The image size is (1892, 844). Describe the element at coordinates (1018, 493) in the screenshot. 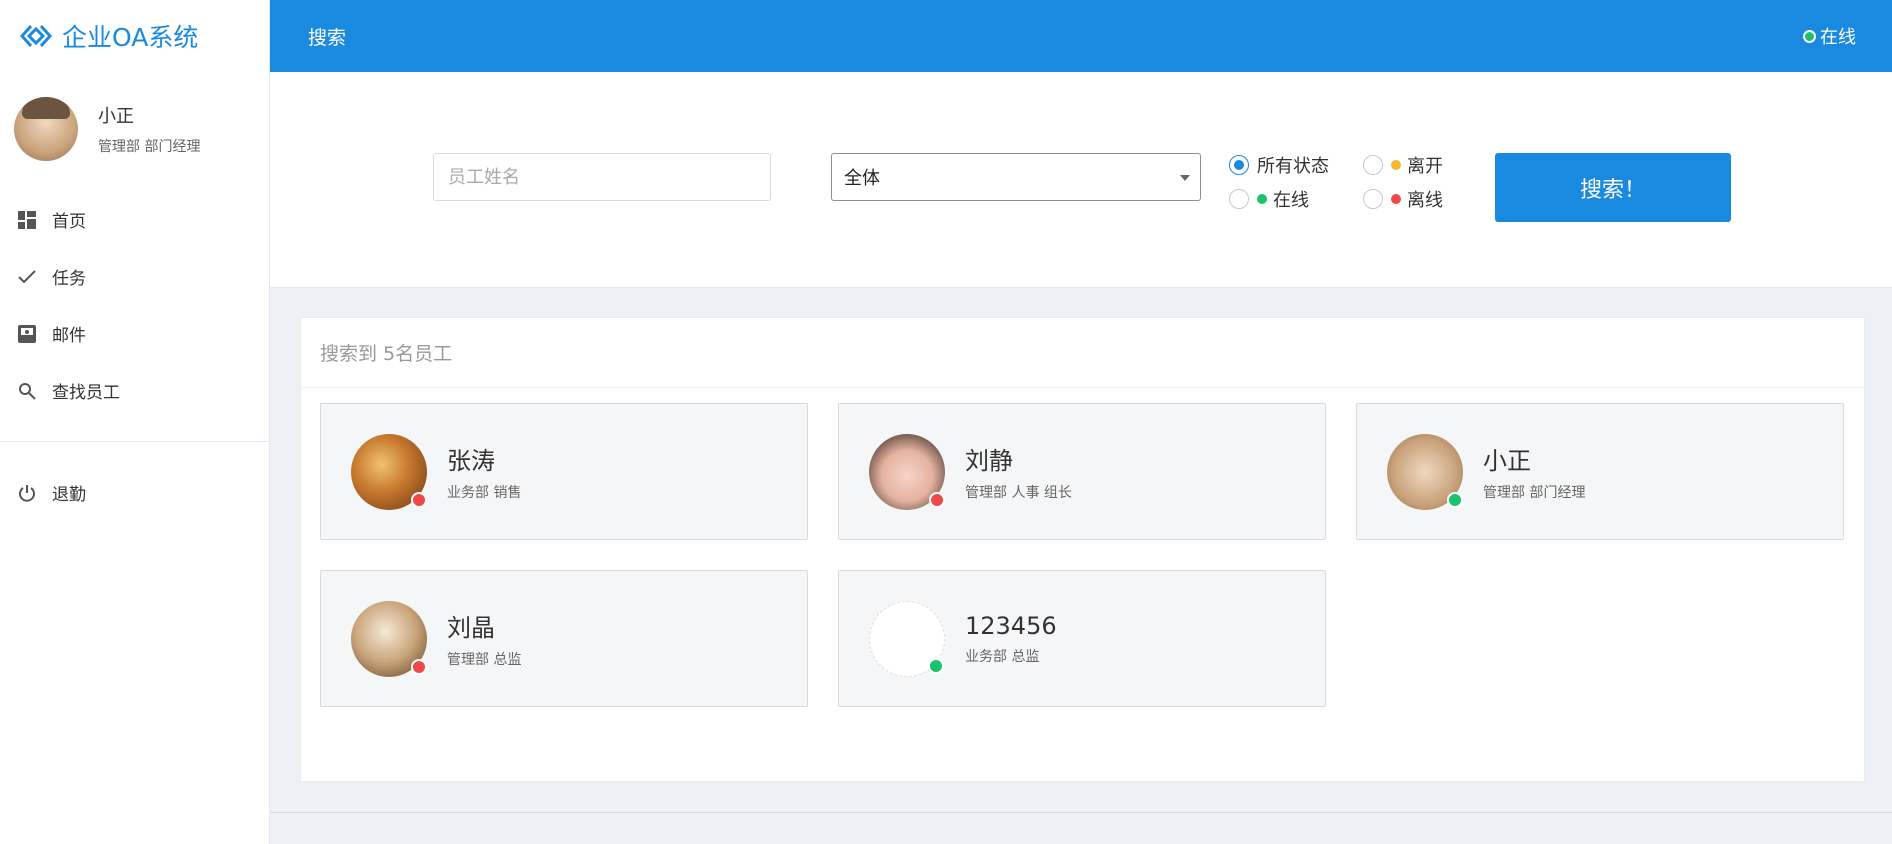

I see `employee-dept: 管理部 人事 组长` at that location.